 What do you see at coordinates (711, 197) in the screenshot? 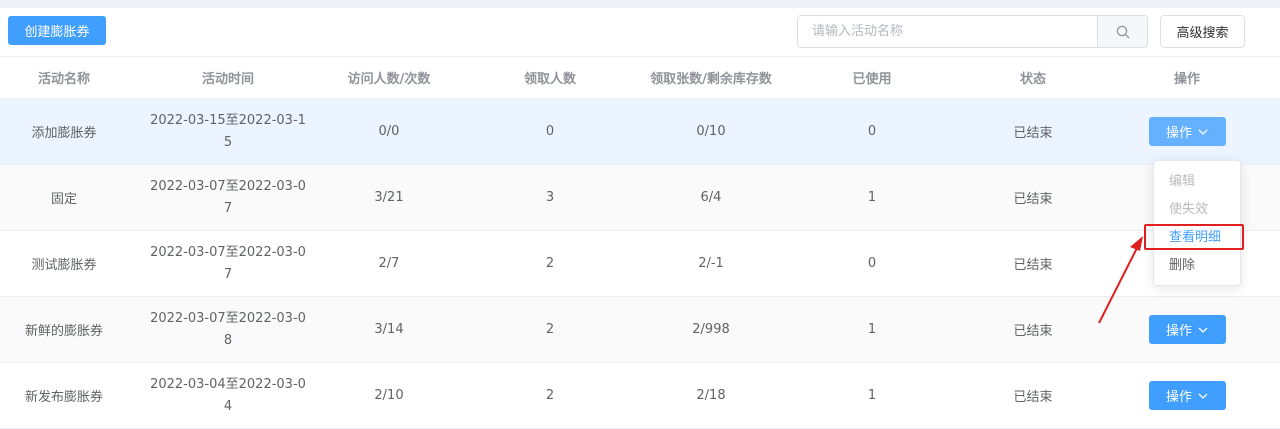
I see `stock-cell: 6/4` at bounding box center [711, 197].